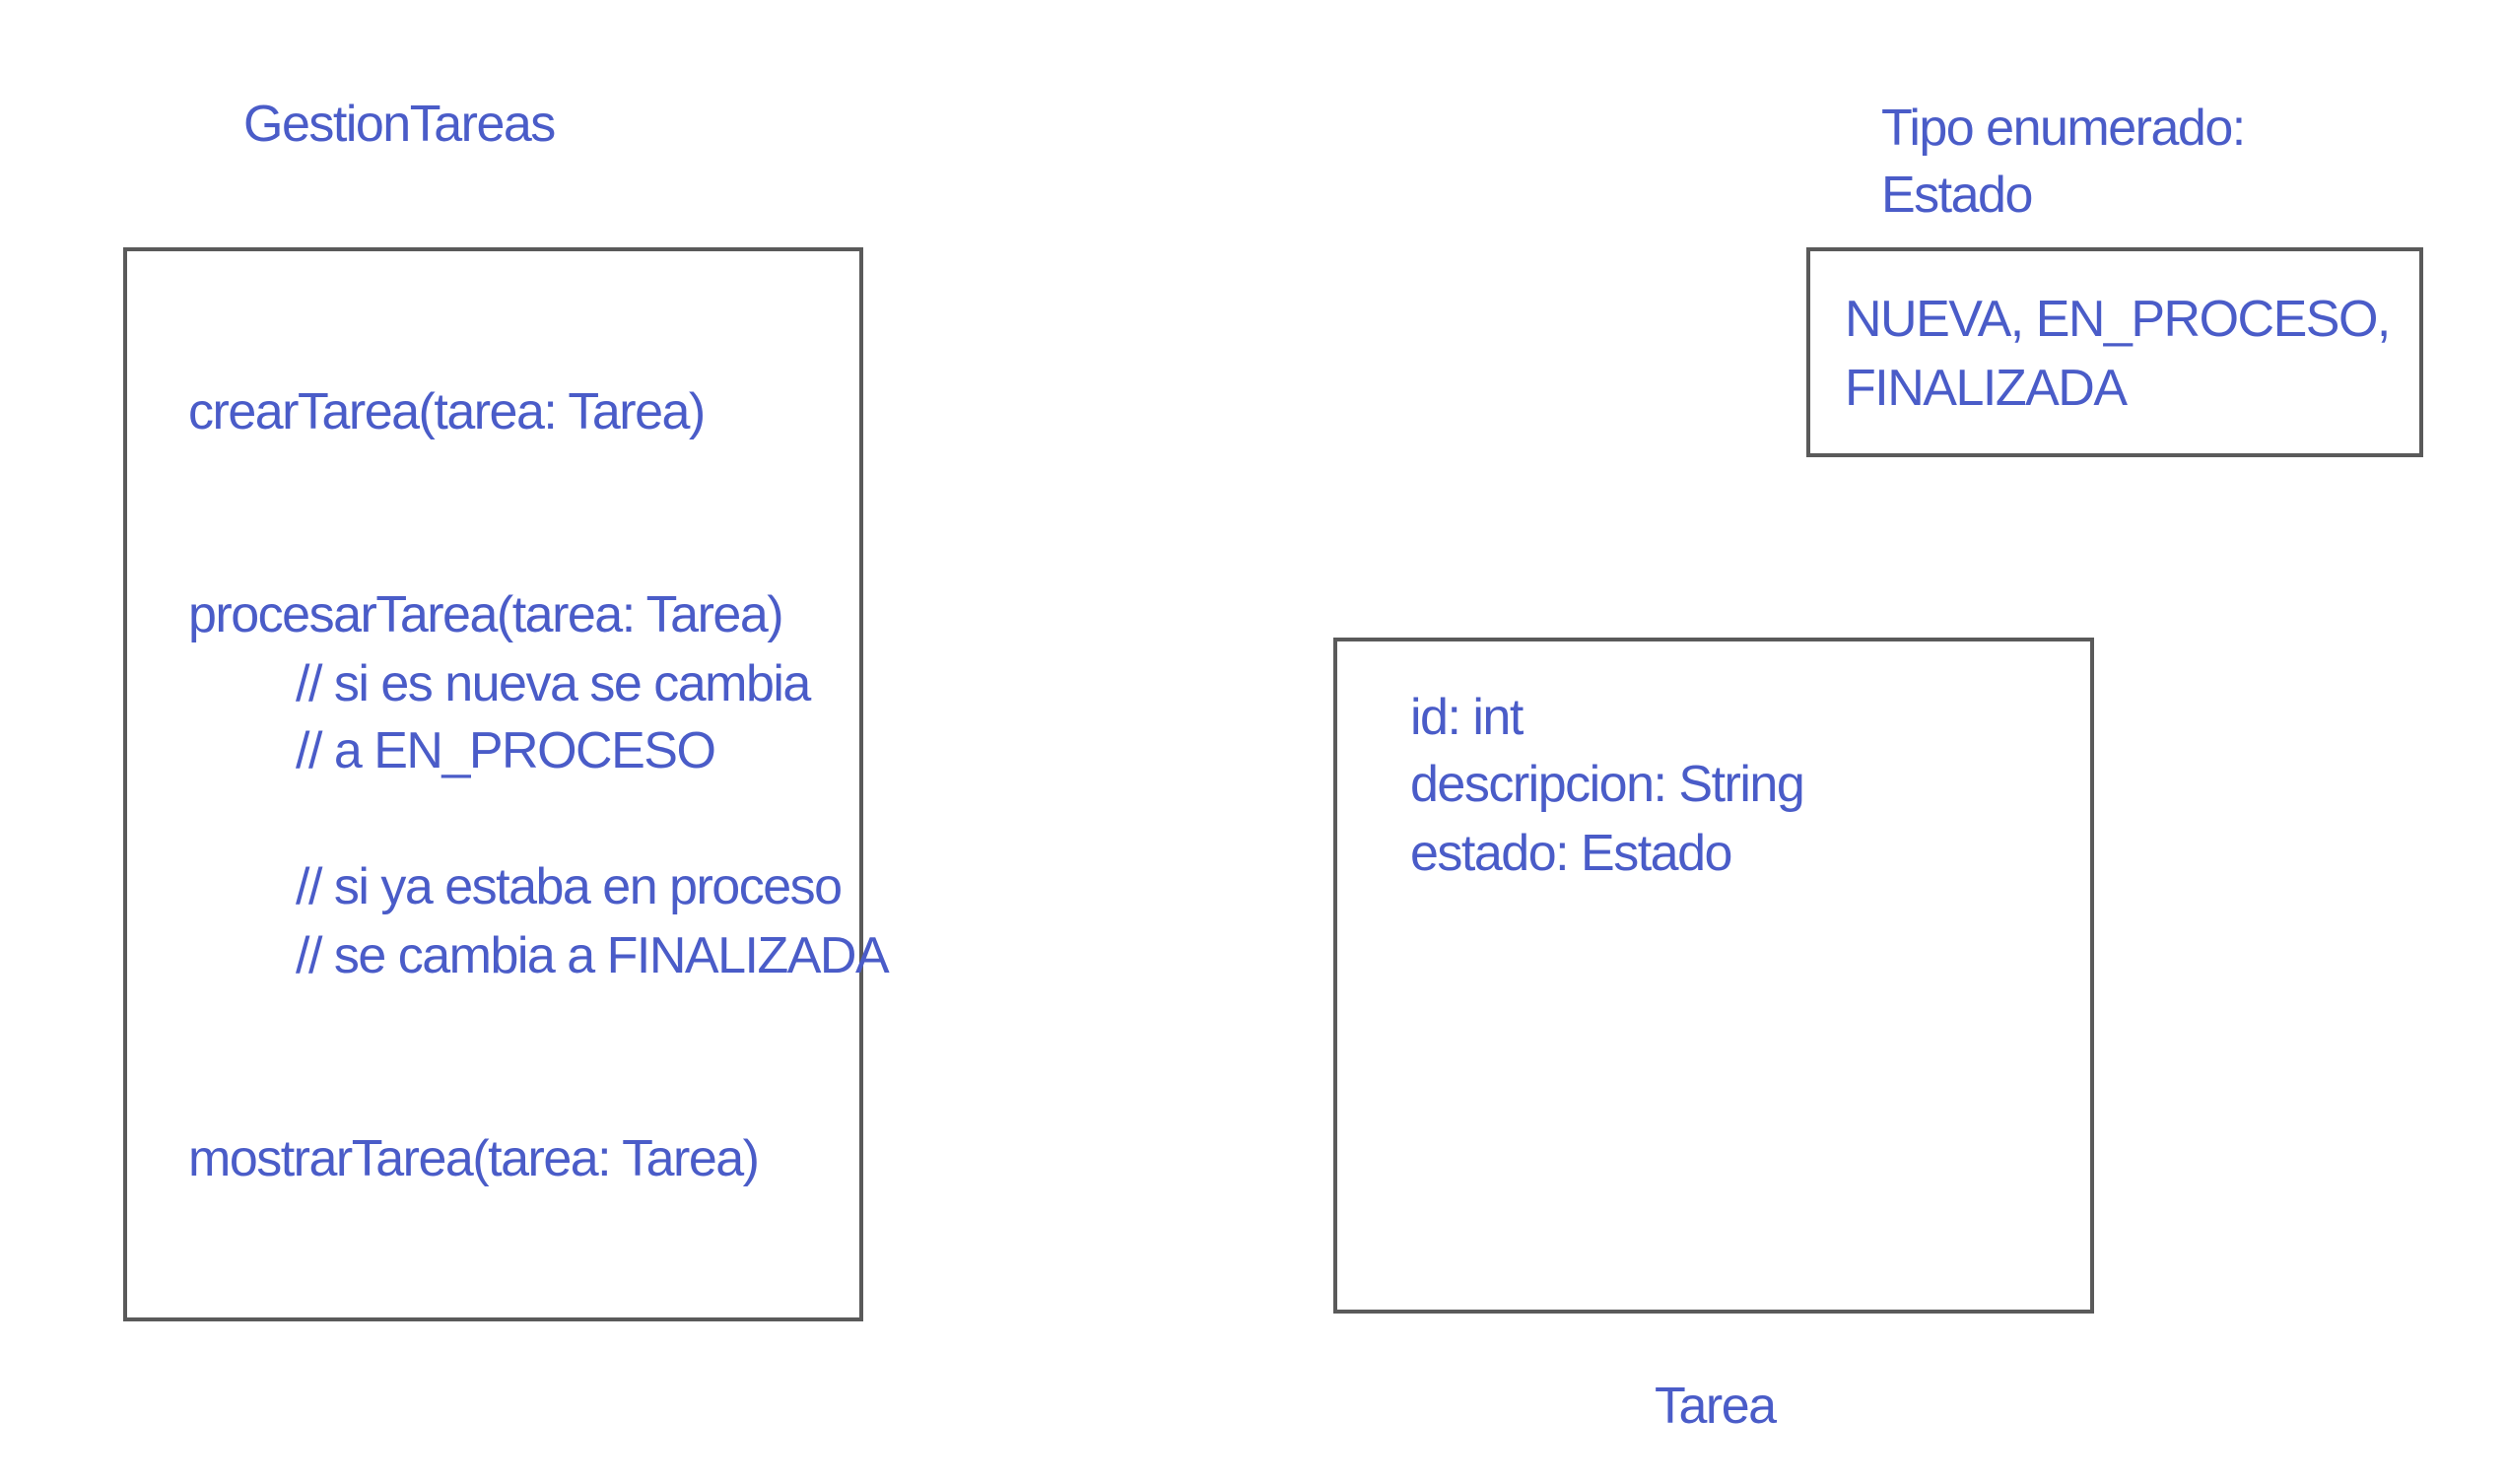 The width and height of the screenshot is (2507, 1484). Describe the element at coordinates (1571, 853) in the screenshot. I see `tarea-attribute: estado: Estado` at that location.